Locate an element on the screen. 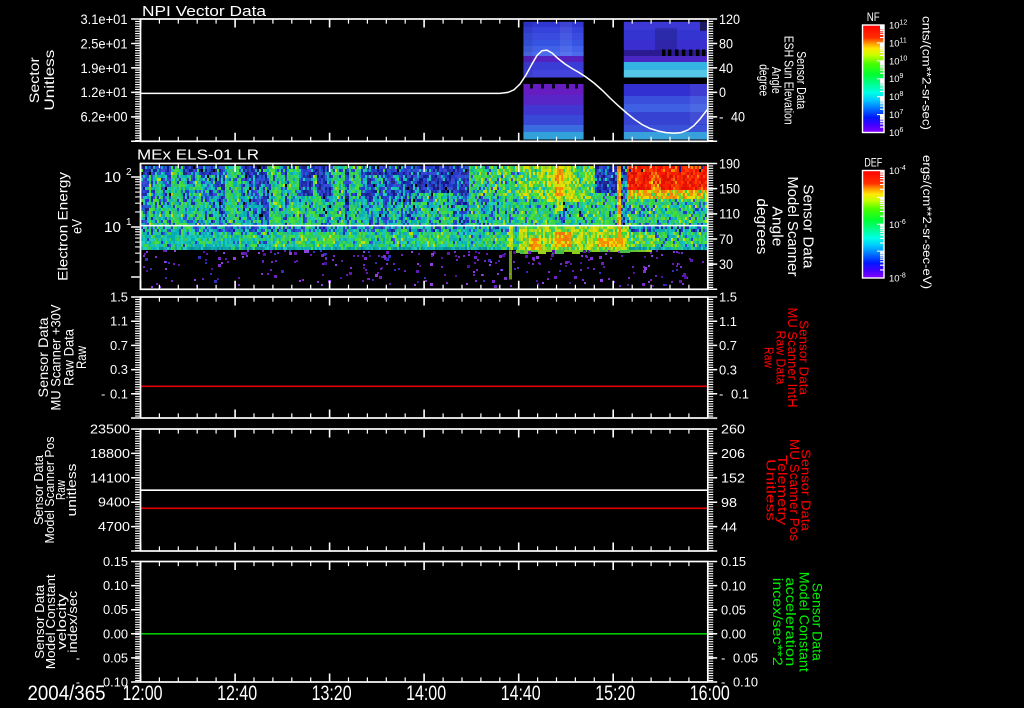 The width and height of the screenshot is (1024, 708). svg-text: 4700 is located at coordinates (114, 527).